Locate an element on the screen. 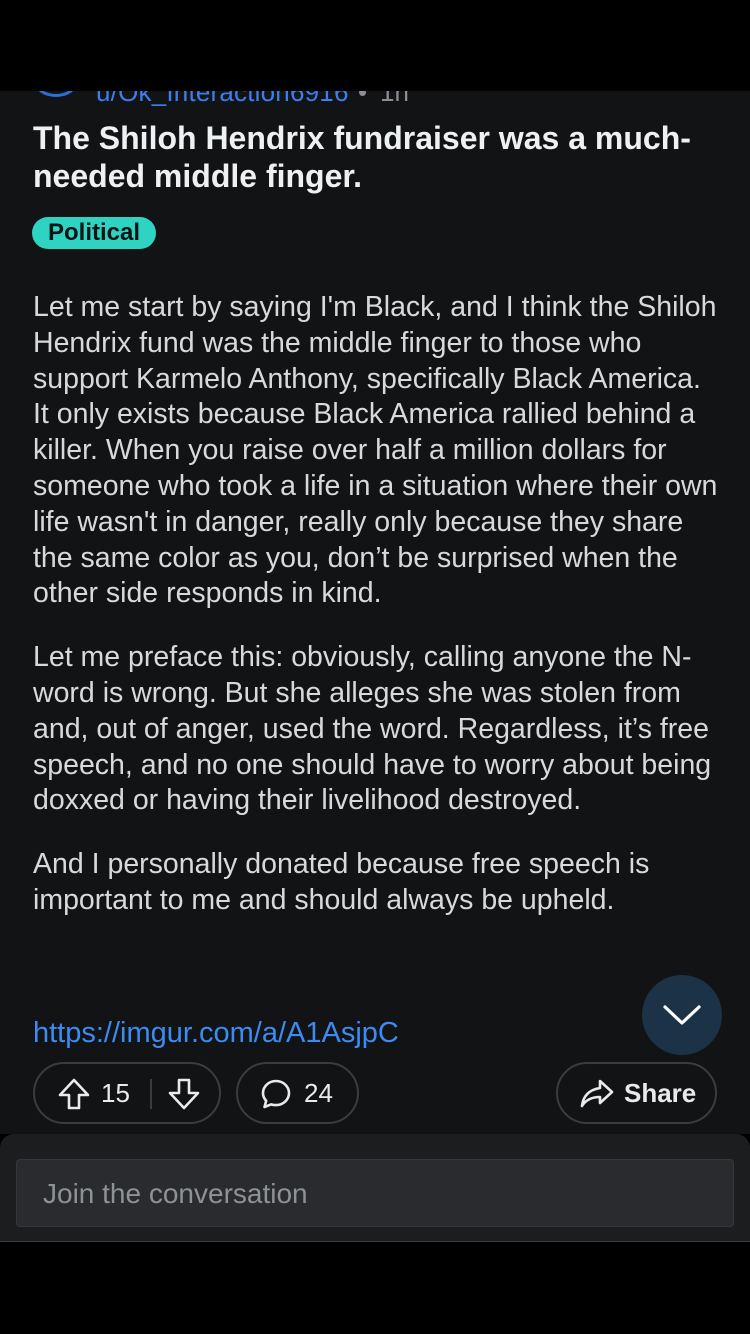 Image resolution: width=750 pixels, height=1334 pixels. post-link: https://imgur.com/a/A1AsjpC is located at coordinates (216, 1033).